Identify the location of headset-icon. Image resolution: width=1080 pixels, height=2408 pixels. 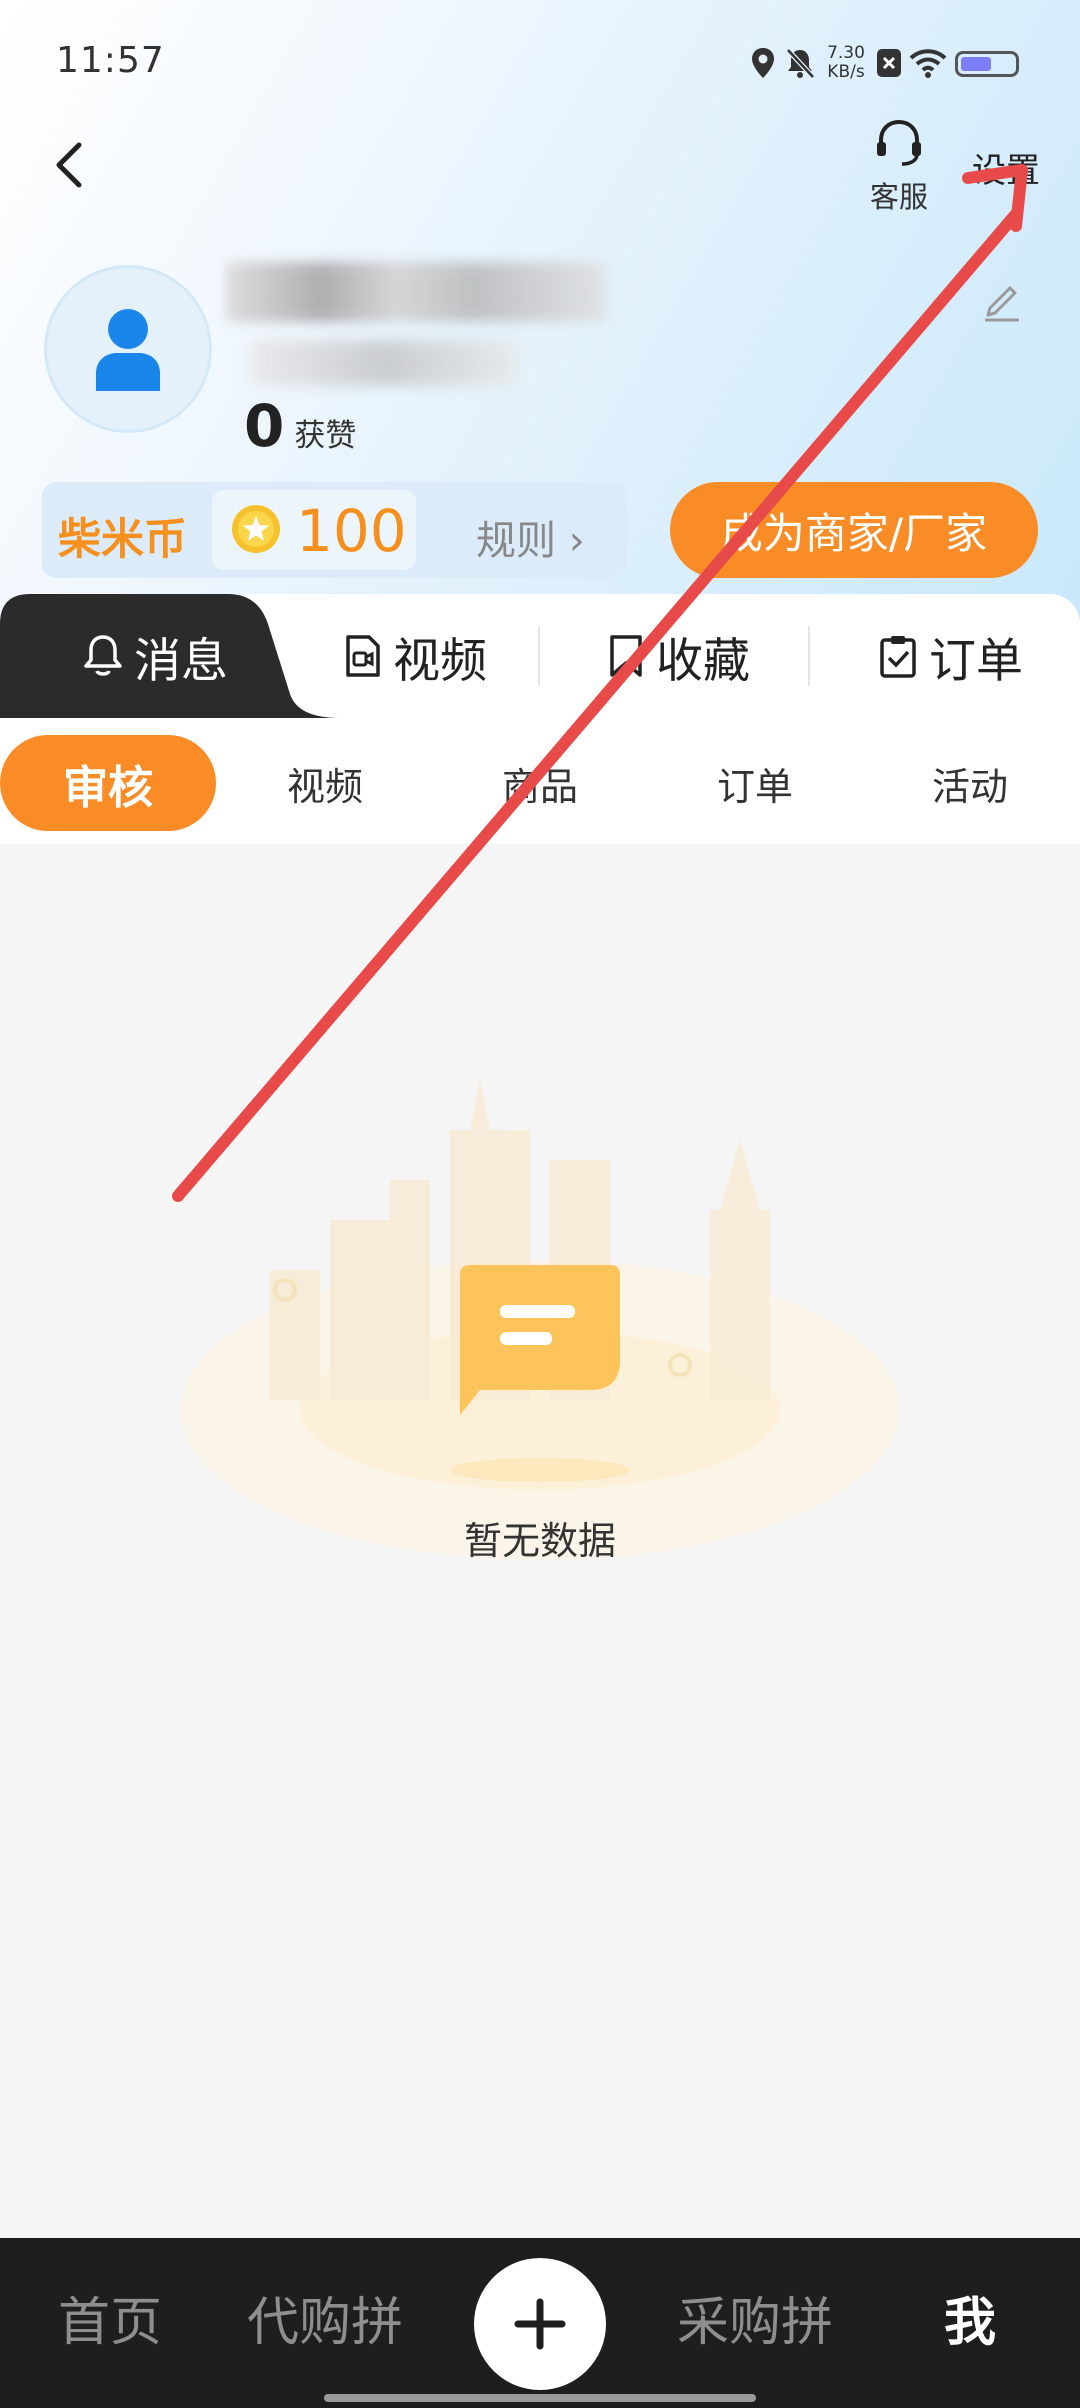
(899, 142).